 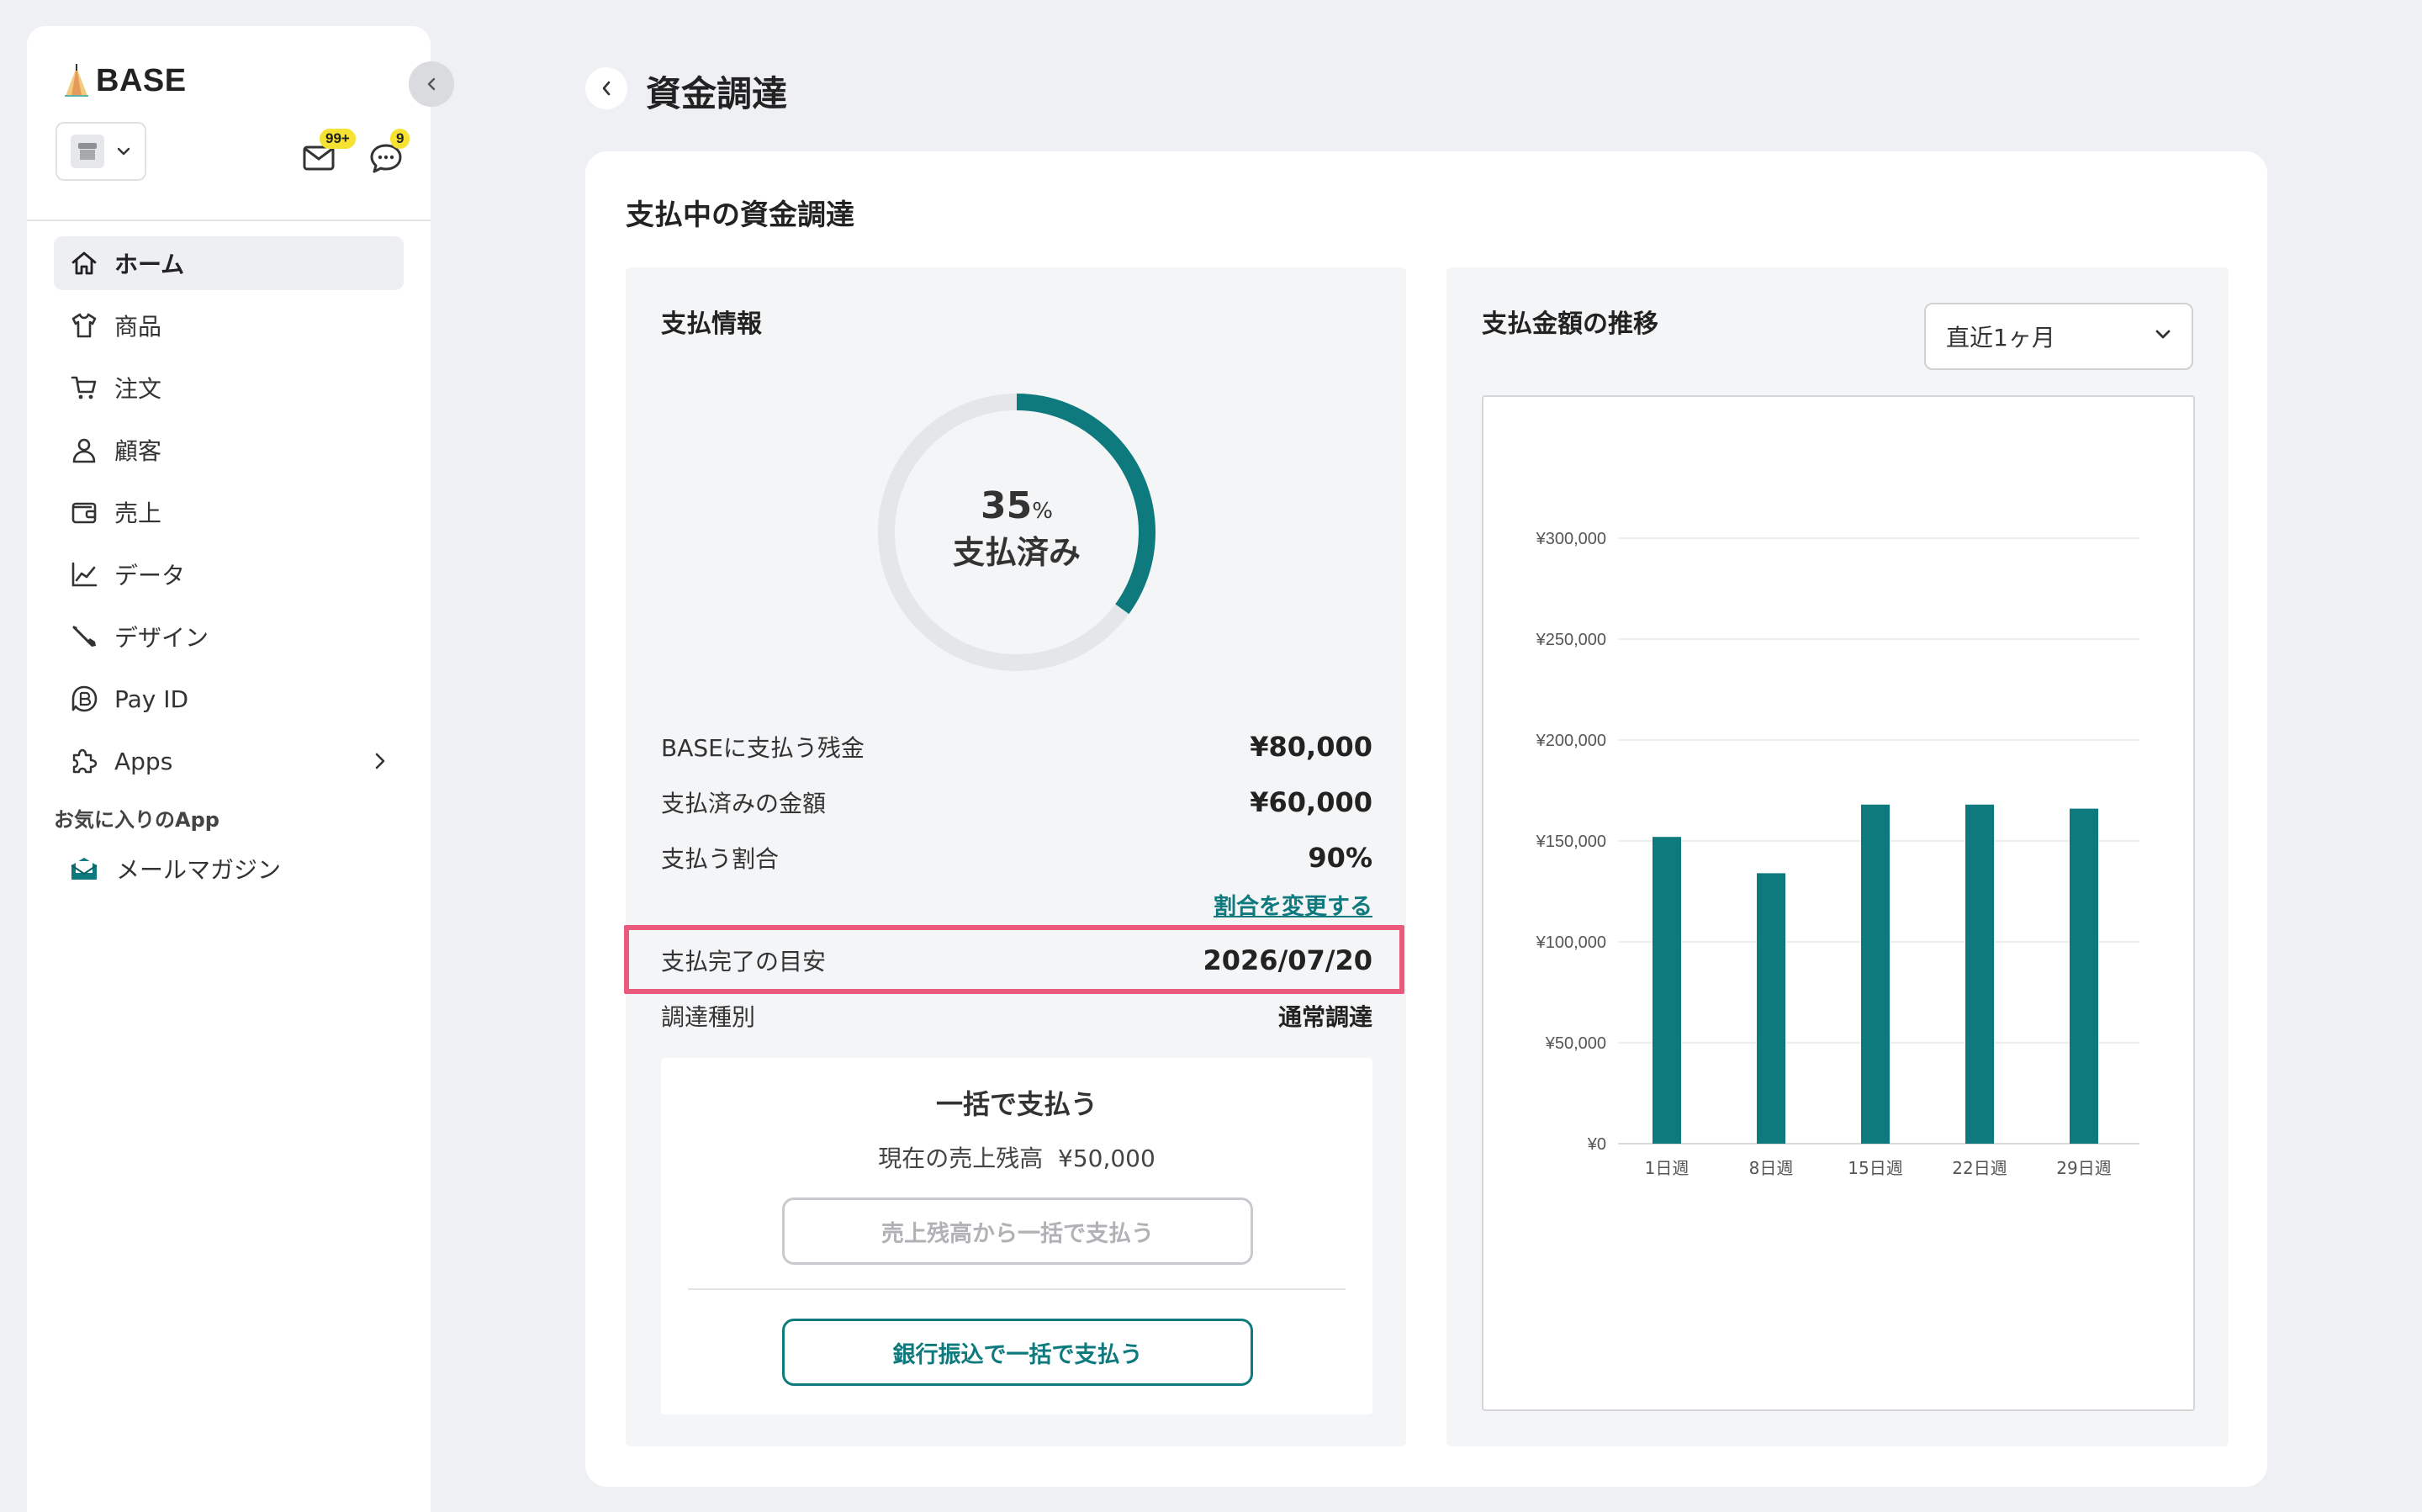 I want to click on info-row-ratio: 支払う割合 90%, so click(x=1016, y=858).